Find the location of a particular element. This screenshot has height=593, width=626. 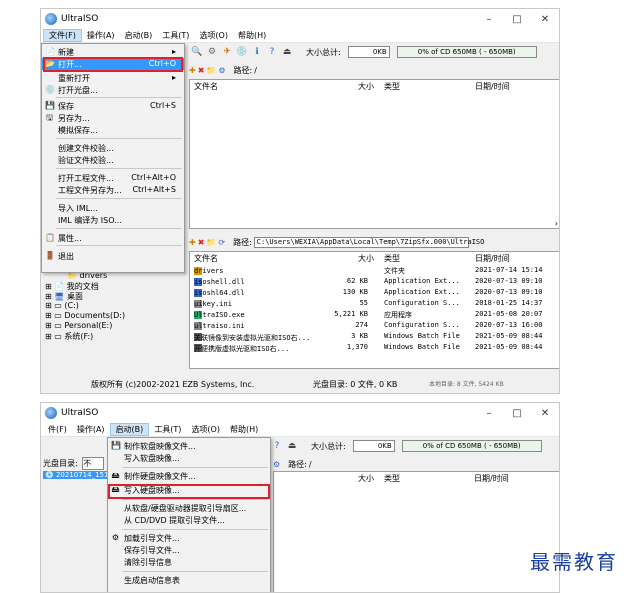

tree-item: ⊞ 📄 我的文档 is located at coordinates (115, 286).